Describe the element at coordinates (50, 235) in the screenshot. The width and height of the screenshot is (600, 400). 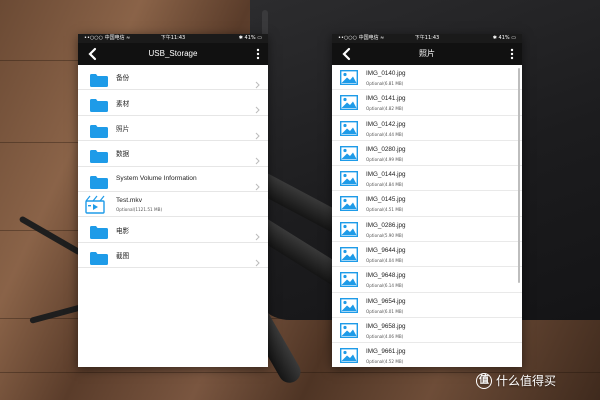
I see `cable` at that location.